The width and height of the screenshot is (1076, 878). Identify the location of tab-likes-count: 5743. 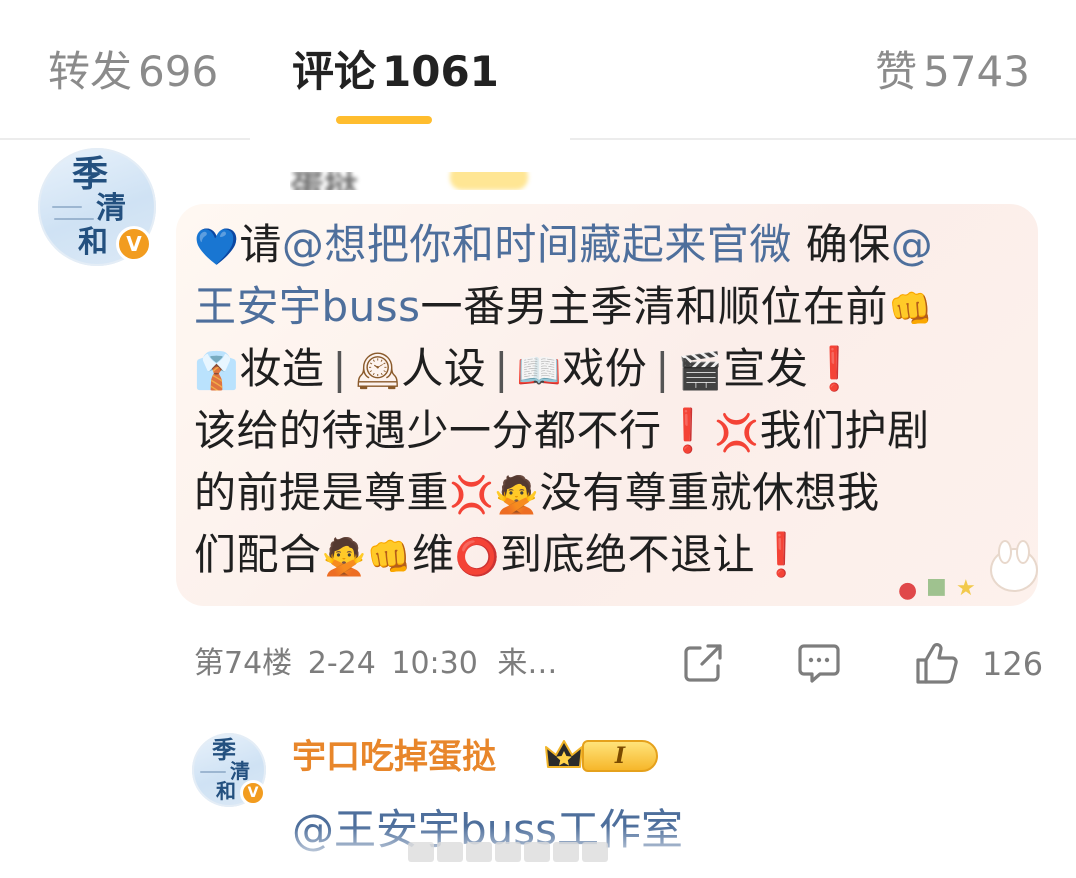
(976, 71).